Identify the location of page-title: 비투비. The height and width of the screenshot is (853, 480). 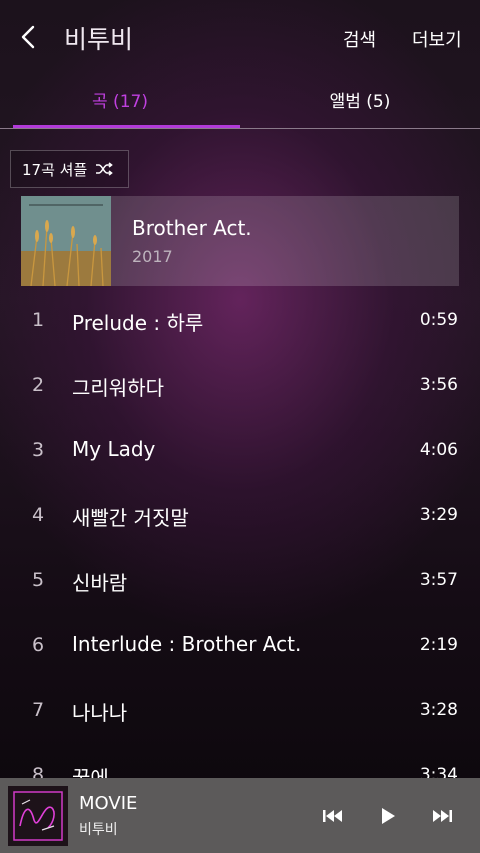
(99, 39).